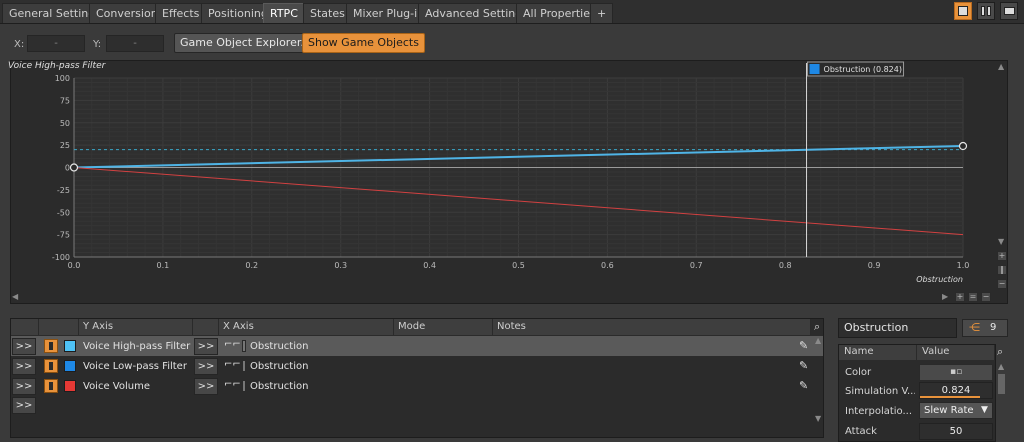 The width and height of the screenshot is (1024, 442). Describe the element at coordinates (1001, 366) in the screenshot. I see `prop-scroll-up-icon: ▲` at that location.